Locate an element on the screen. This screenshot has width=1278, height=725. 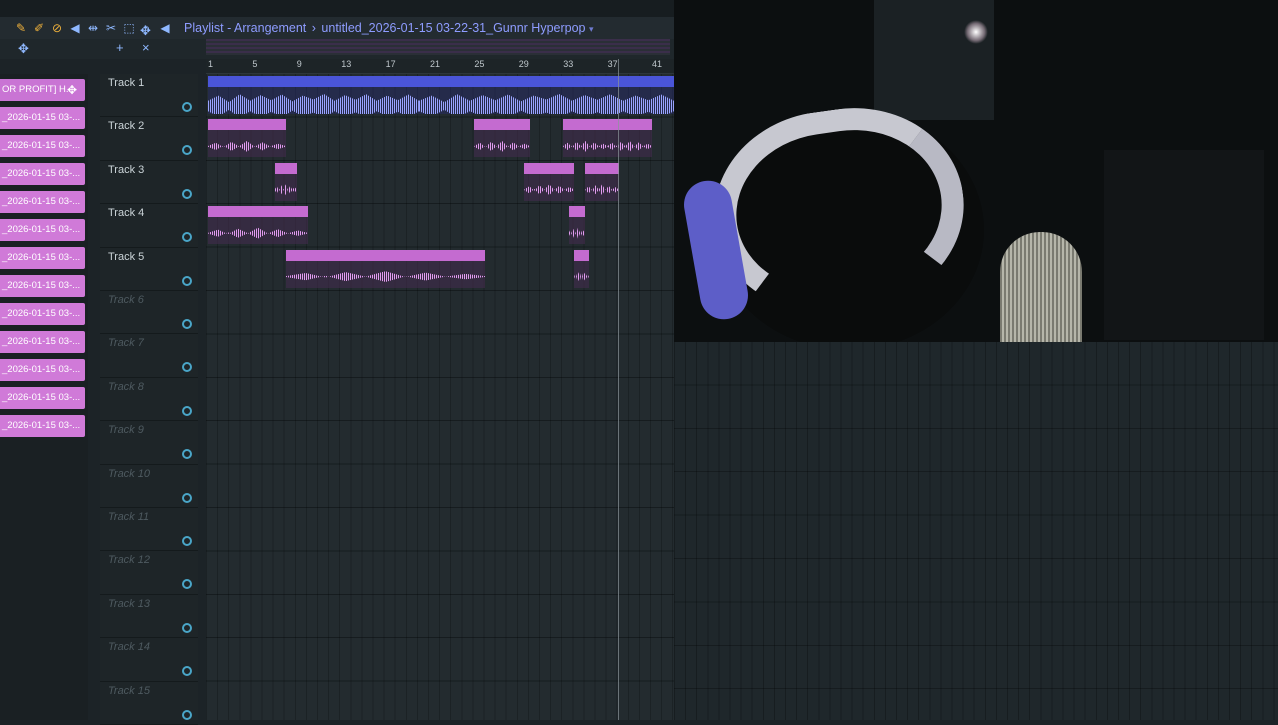
track-header: Track 15 is located at coordinates (149, 703).